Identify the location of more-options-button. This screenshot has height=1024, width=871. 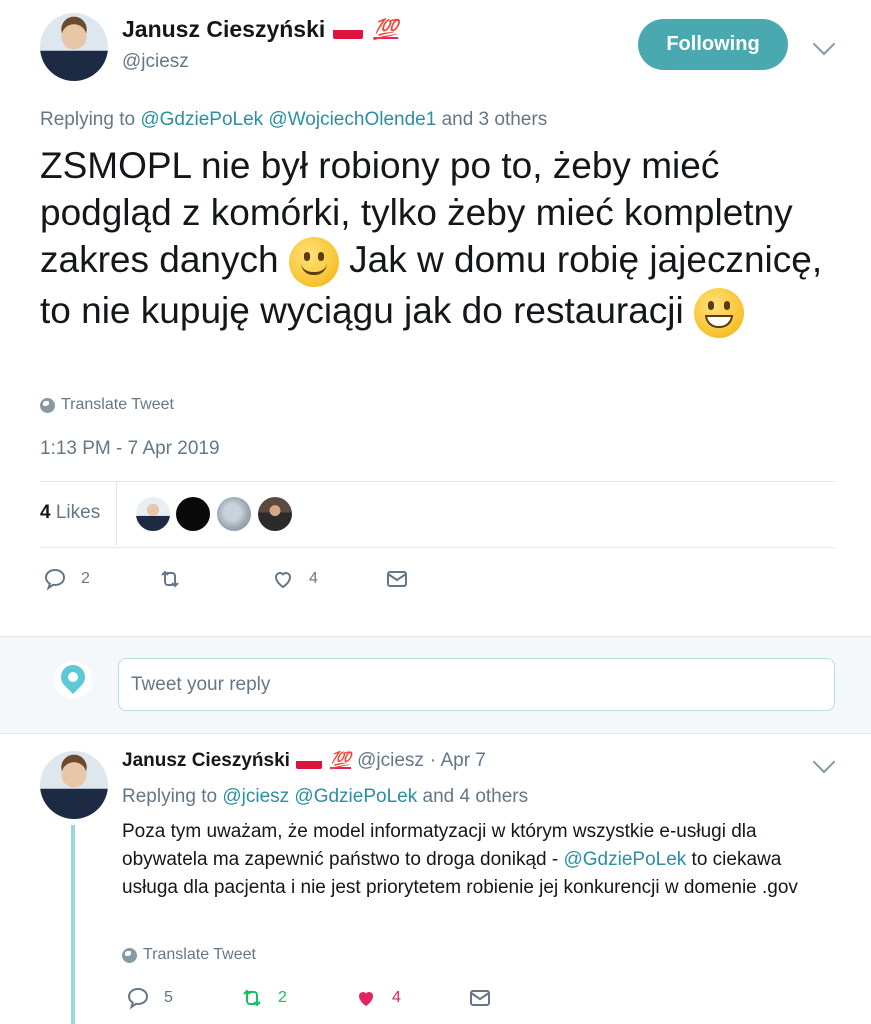
(824, 44).